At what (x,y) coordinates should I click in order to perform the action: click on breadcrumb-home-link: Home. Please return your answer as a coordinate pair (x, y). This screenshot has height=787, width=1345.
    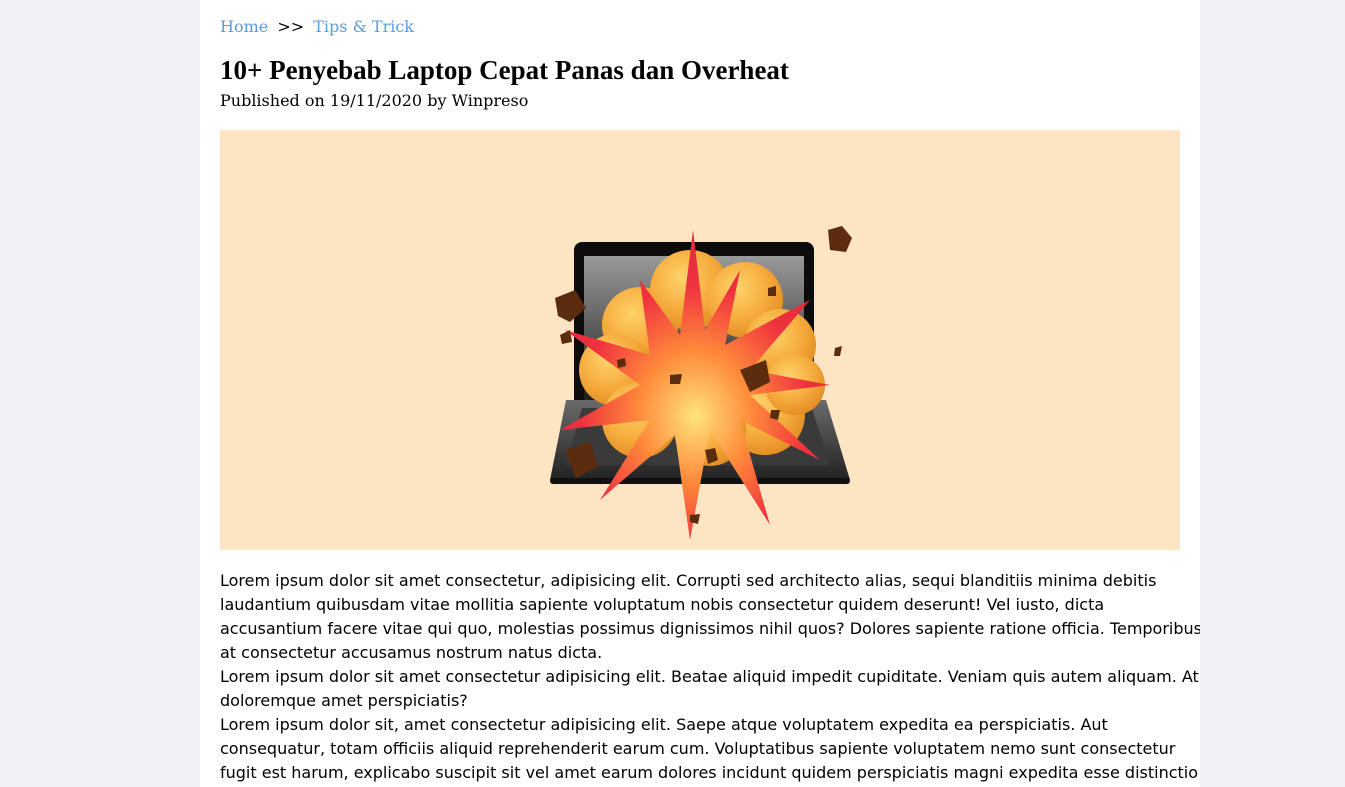
    Looking at the image, I should click on (244, 26).